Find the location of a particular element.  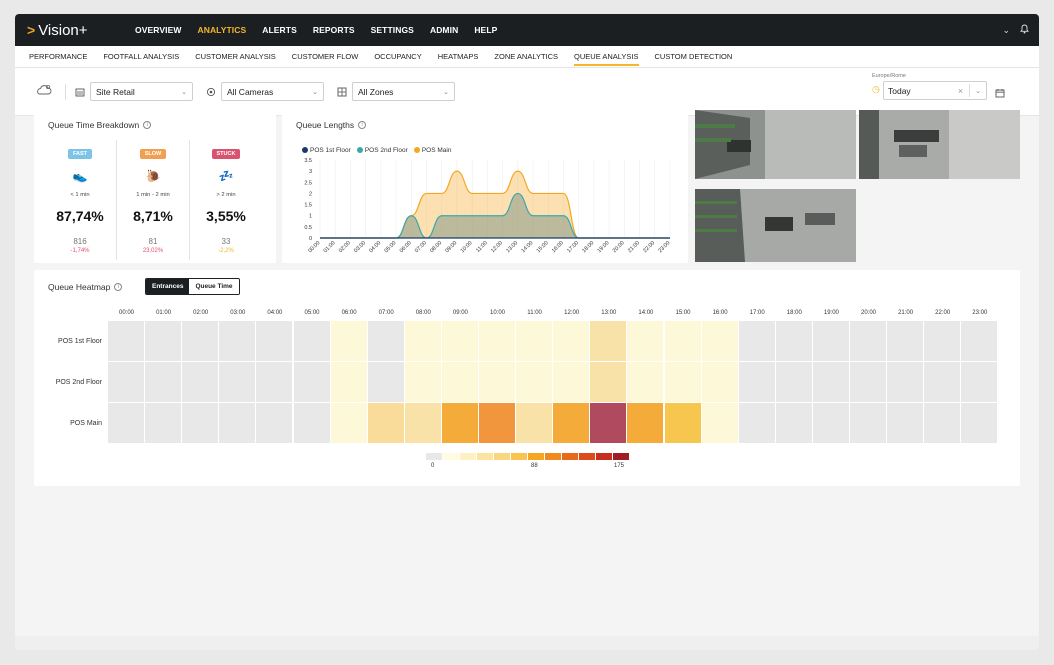

main-menu-item-settings: SETTINGS is located at coordinates (392, 30).